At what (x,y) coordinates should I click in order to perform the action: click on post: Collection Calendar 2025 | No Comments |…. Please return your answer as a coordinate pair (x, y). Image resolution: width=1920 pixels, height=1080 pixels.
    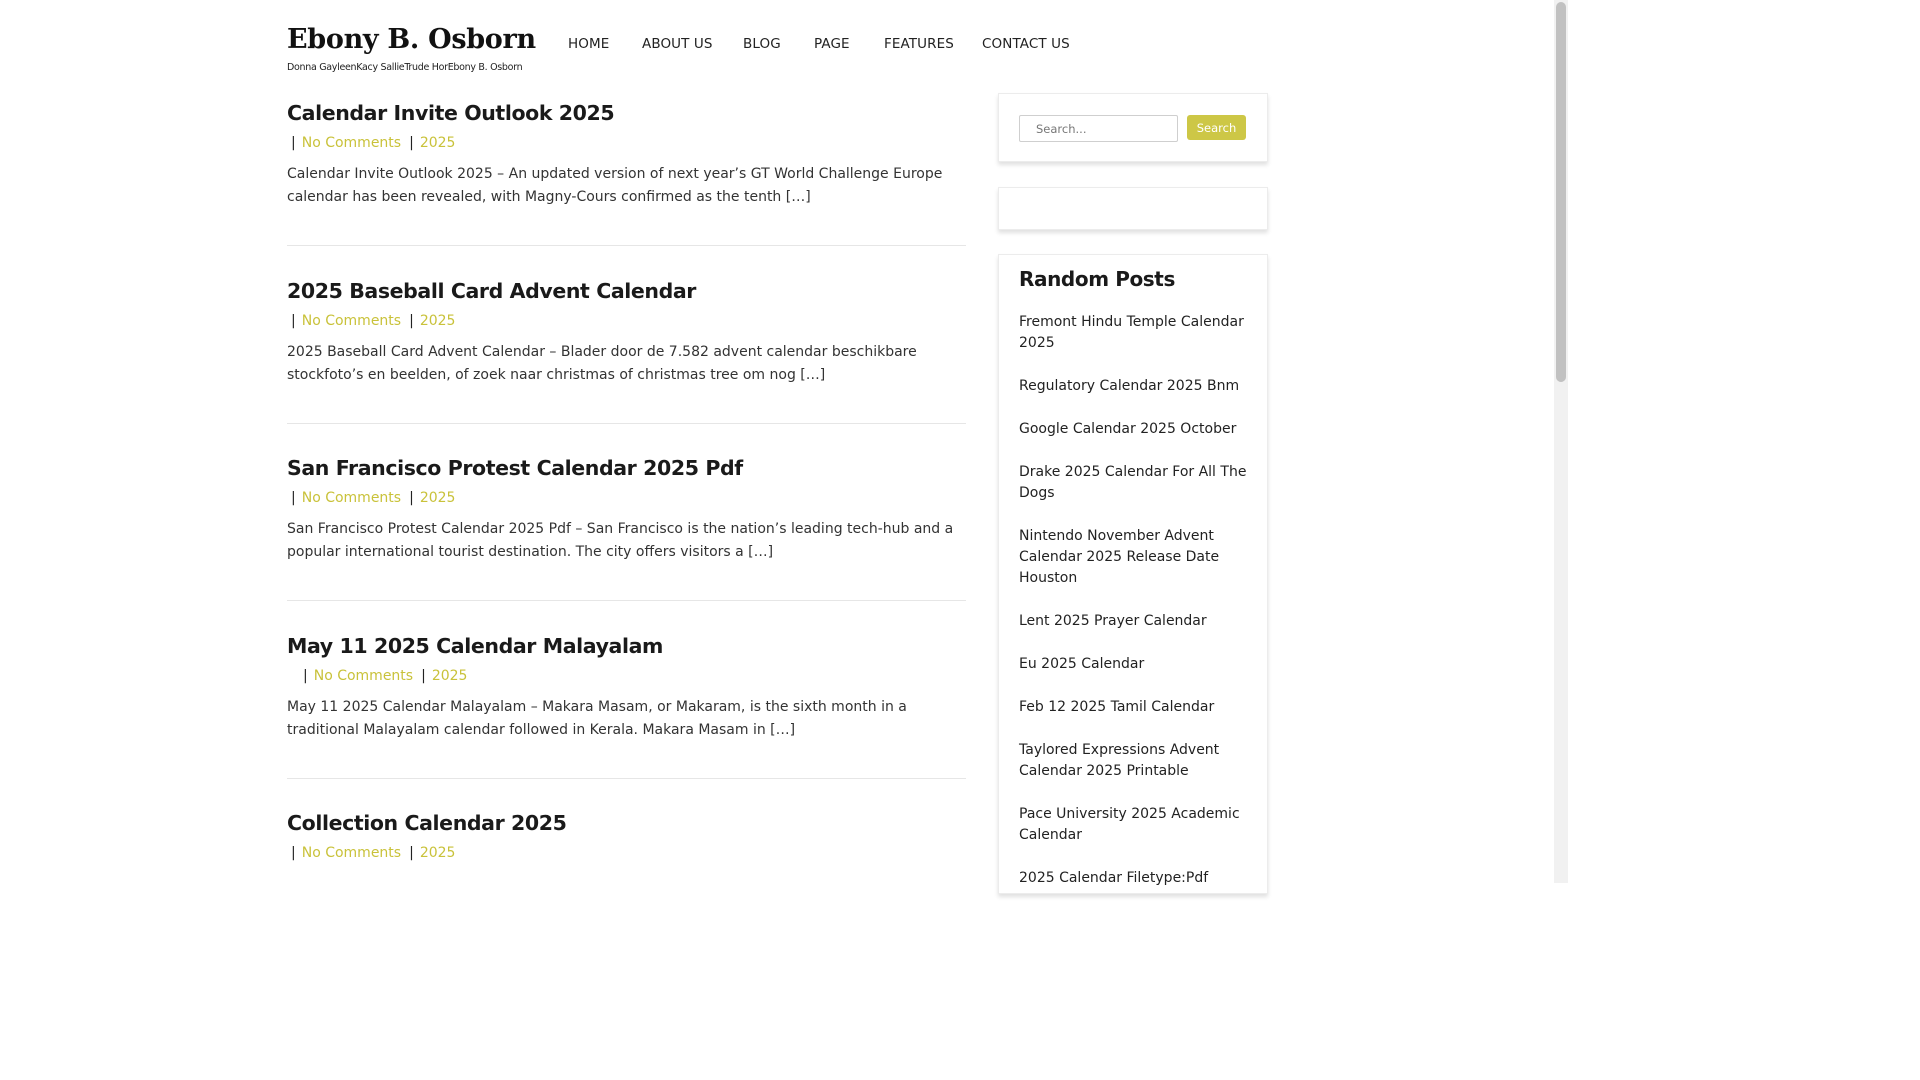
    Looking at the image, I should click on (626, 836).